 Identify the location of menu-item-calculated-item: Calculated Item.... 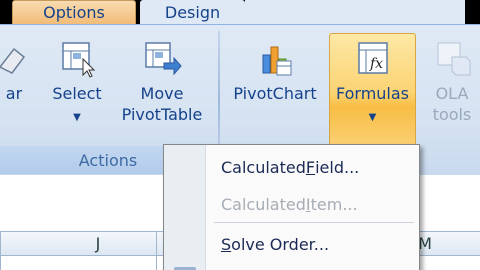
(289, 204).